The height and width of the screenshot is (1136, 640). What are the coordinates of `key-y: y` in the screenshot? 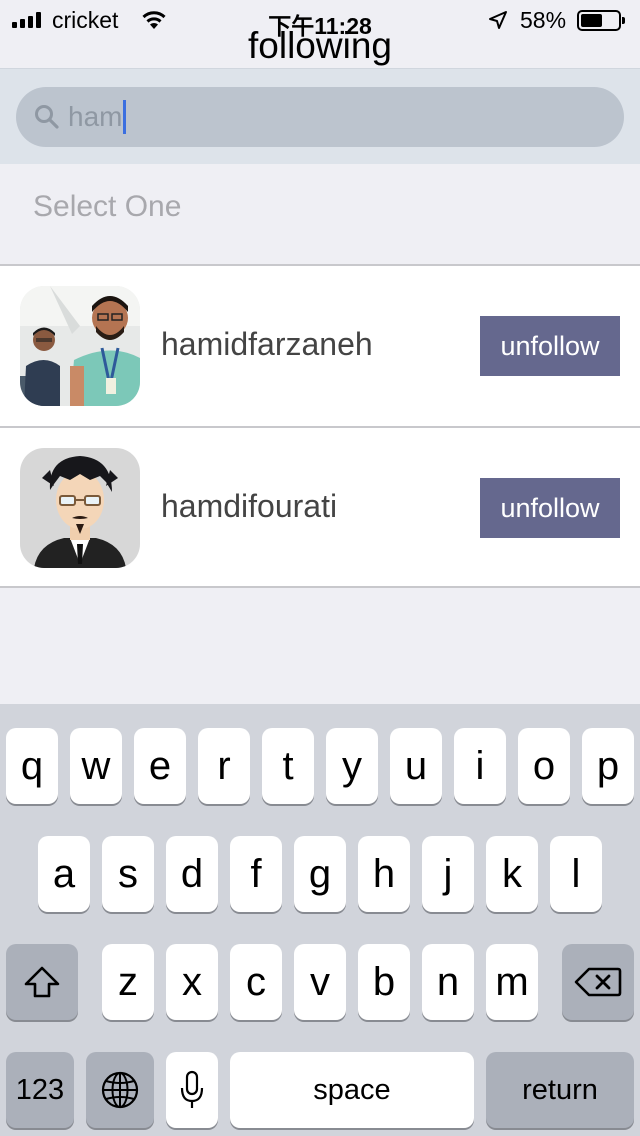 It's located at (352, 766).